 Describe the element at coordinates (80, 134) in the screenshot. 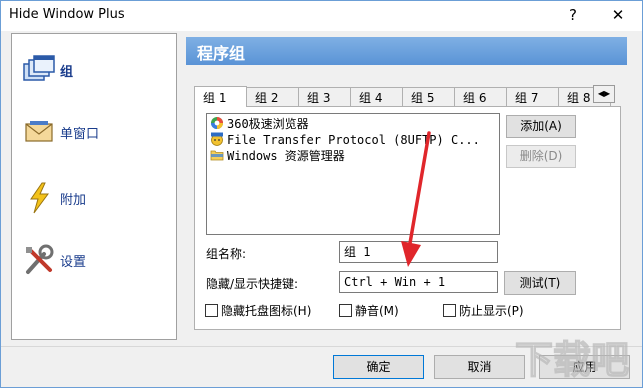

I see `sidebar-item-label: 单窗口` at that location.